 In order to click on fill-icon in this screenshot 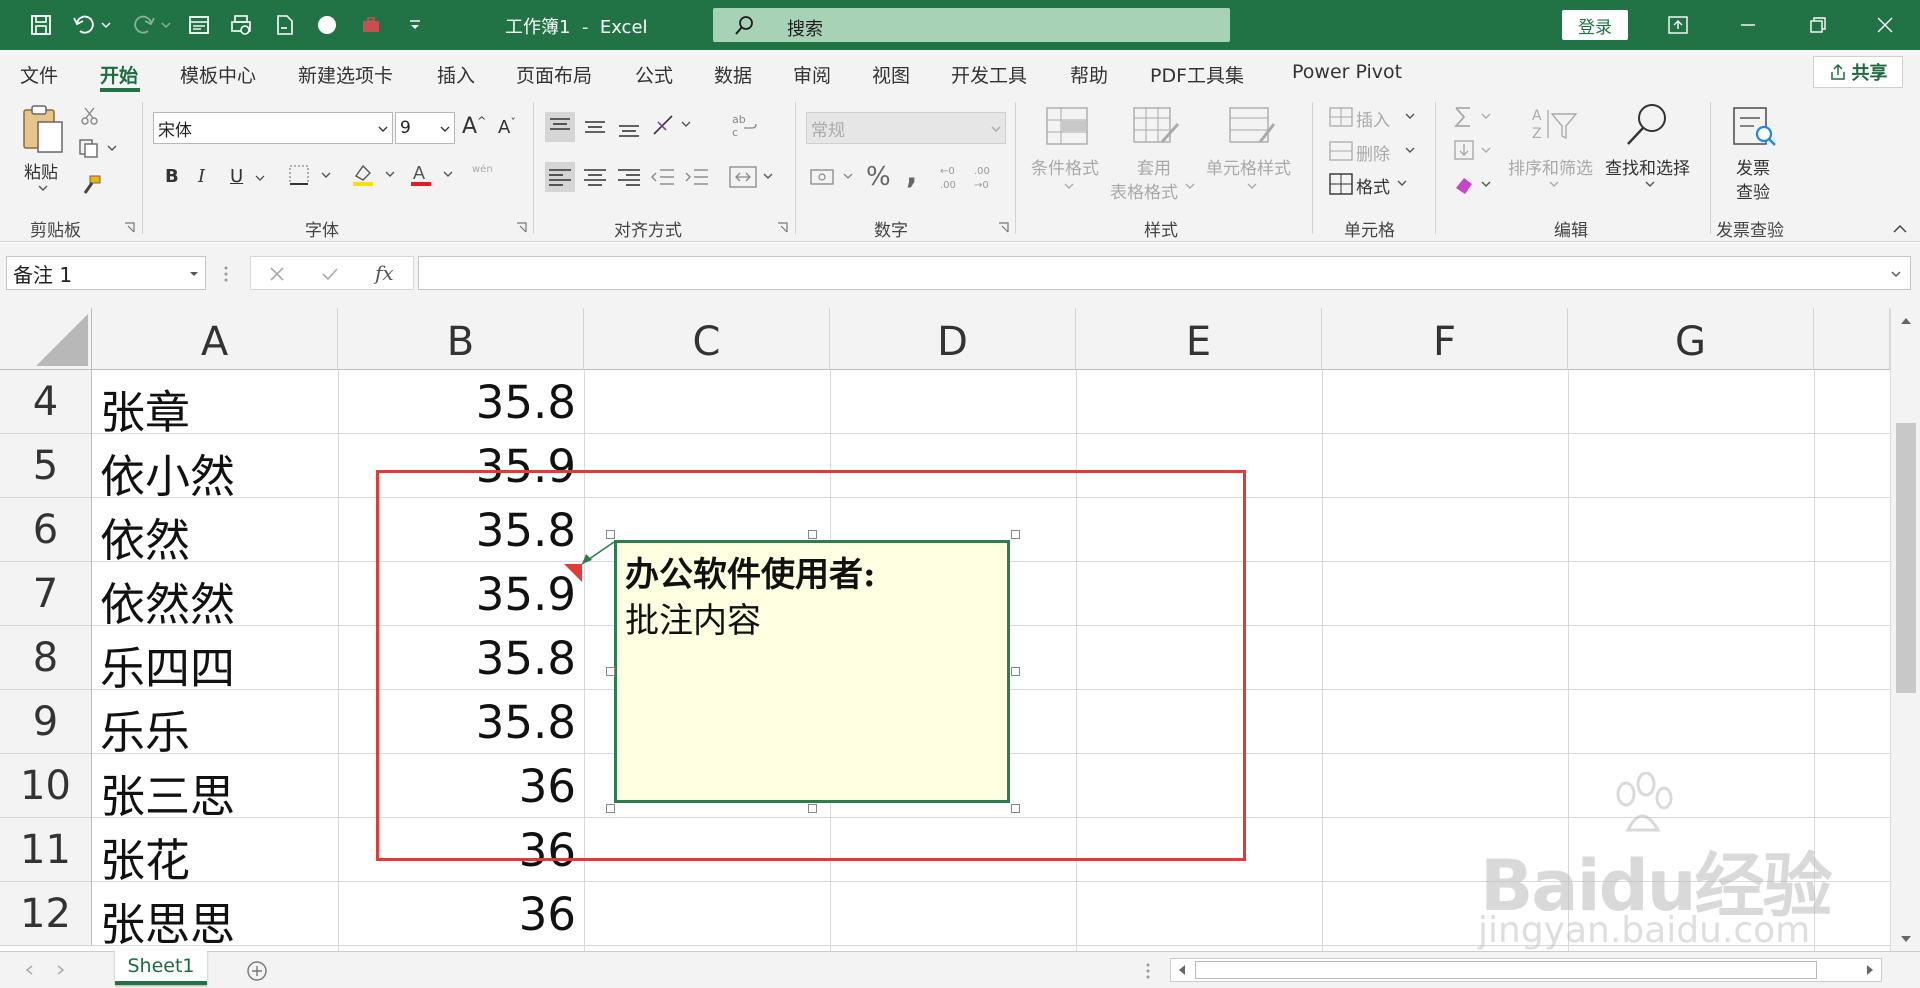, I will do `click(1475, 151)`.